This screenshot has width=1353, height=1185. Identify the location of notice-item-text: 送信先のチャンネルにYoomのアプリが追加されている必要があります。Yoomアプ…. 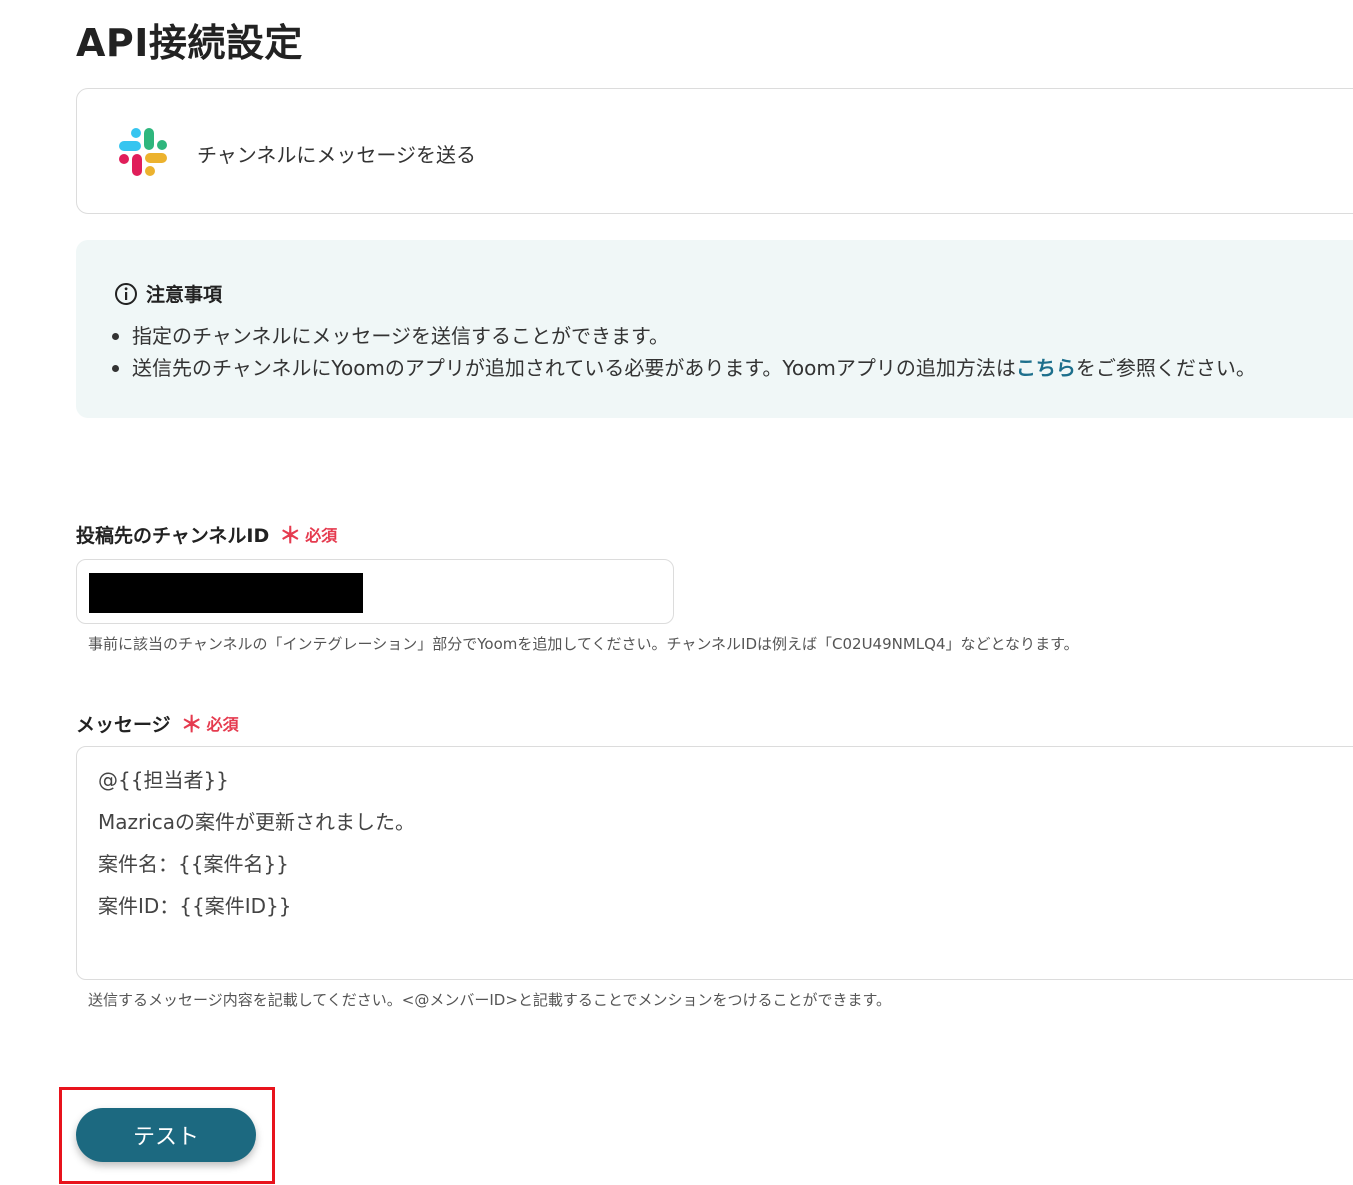
(574, 368).